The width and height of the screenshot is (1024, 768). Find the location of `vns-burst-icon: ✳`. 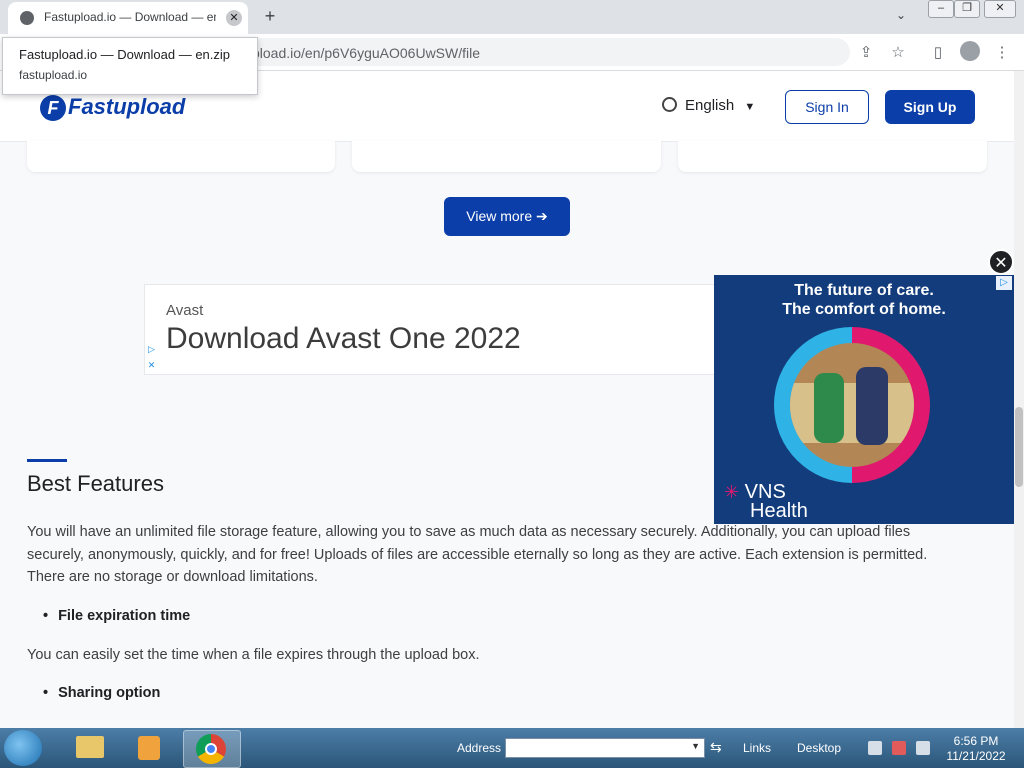

vns-burst-icon: ✳ is located at coordinates (732, 492).